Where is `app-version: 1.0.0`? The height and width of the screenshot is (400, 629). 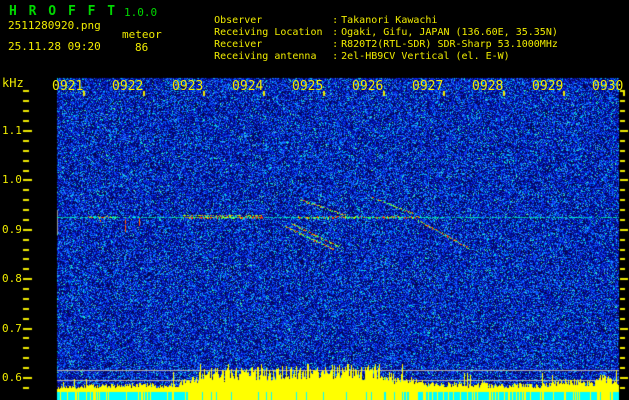
app-version: 1.0.0 is located at coordinates (141, 12).